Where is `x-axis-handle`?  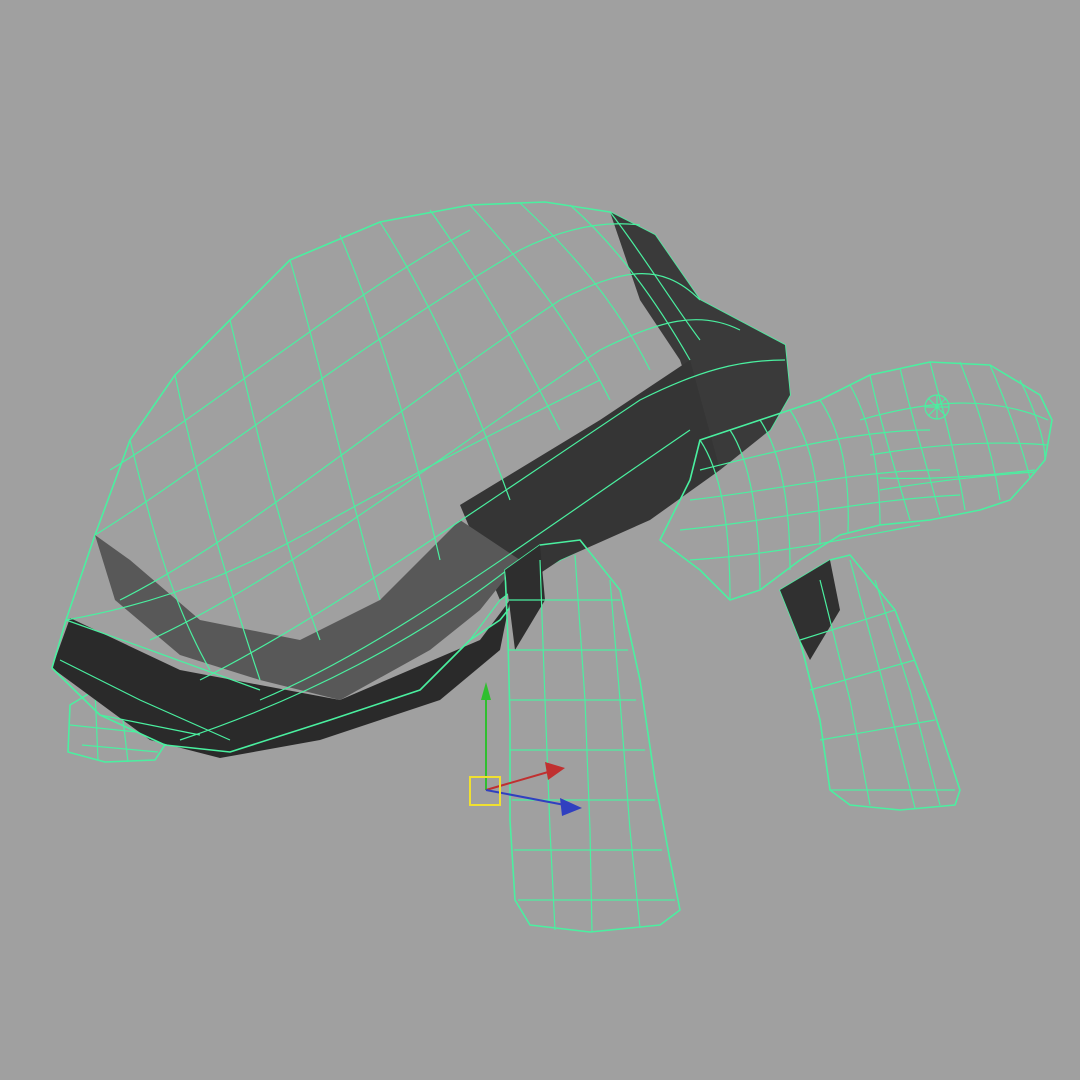 x-axis-handle is located at coordinates (520, 780).